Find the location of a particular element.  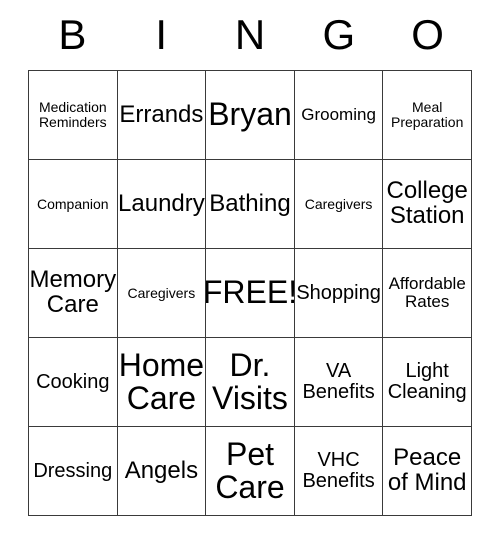

bingo-cell-label: Affordable Rates is located at coordinates (427, 292).